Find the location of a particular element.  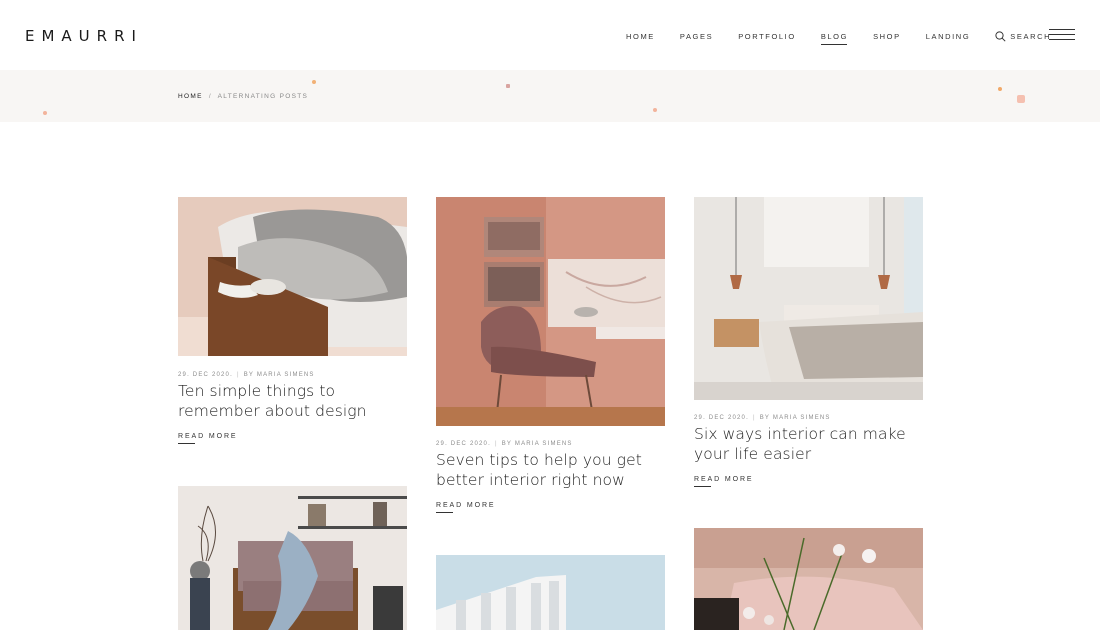

post-image-flowers is located at coordinates (808, 579).